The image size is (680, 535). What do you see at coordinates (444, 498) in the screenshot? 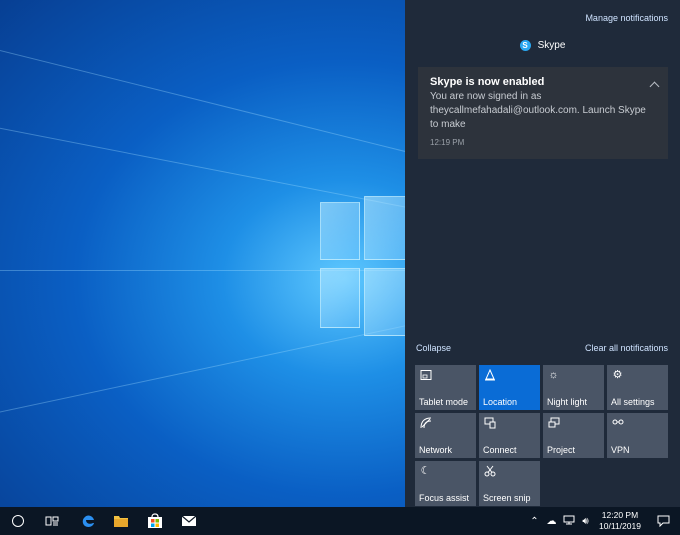
I see `tile-label: Focus assist` at bounding box center [444, 498].